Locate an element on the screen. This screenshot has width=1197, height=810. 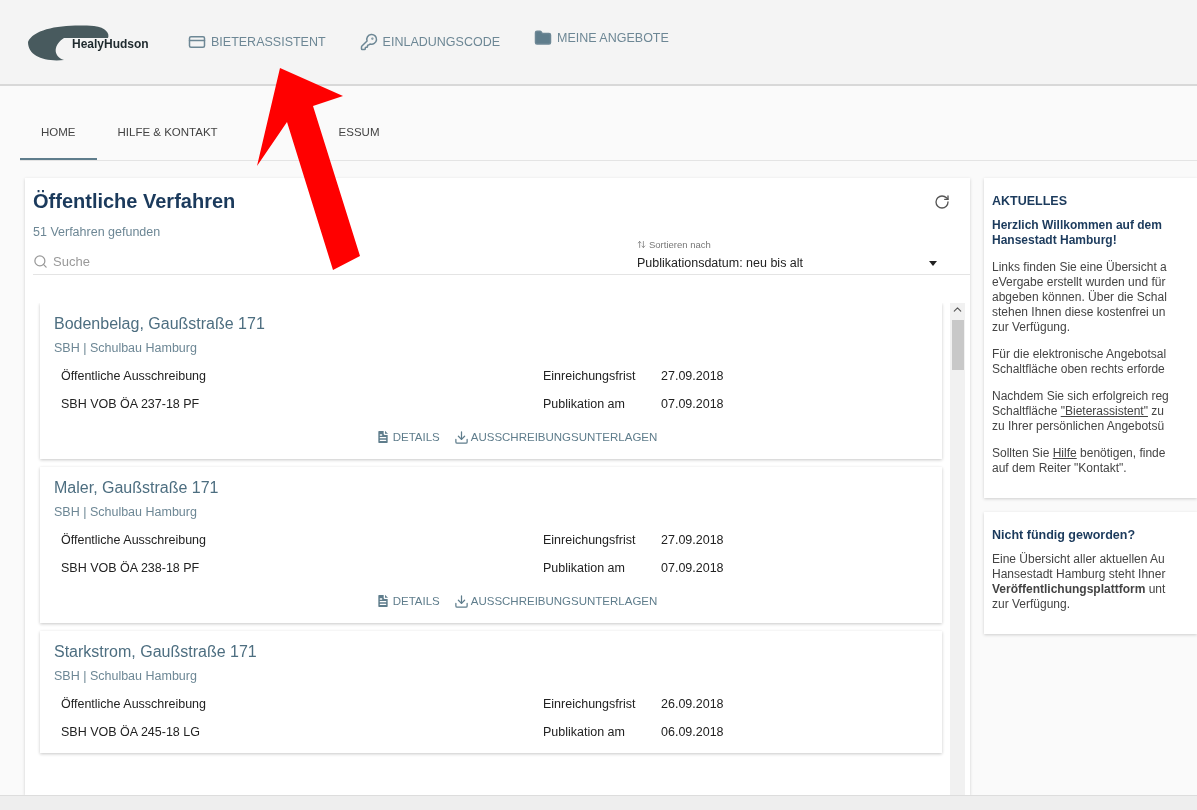
news-title: Nicht fündig geworden? is located at coordinates (1064, 535).